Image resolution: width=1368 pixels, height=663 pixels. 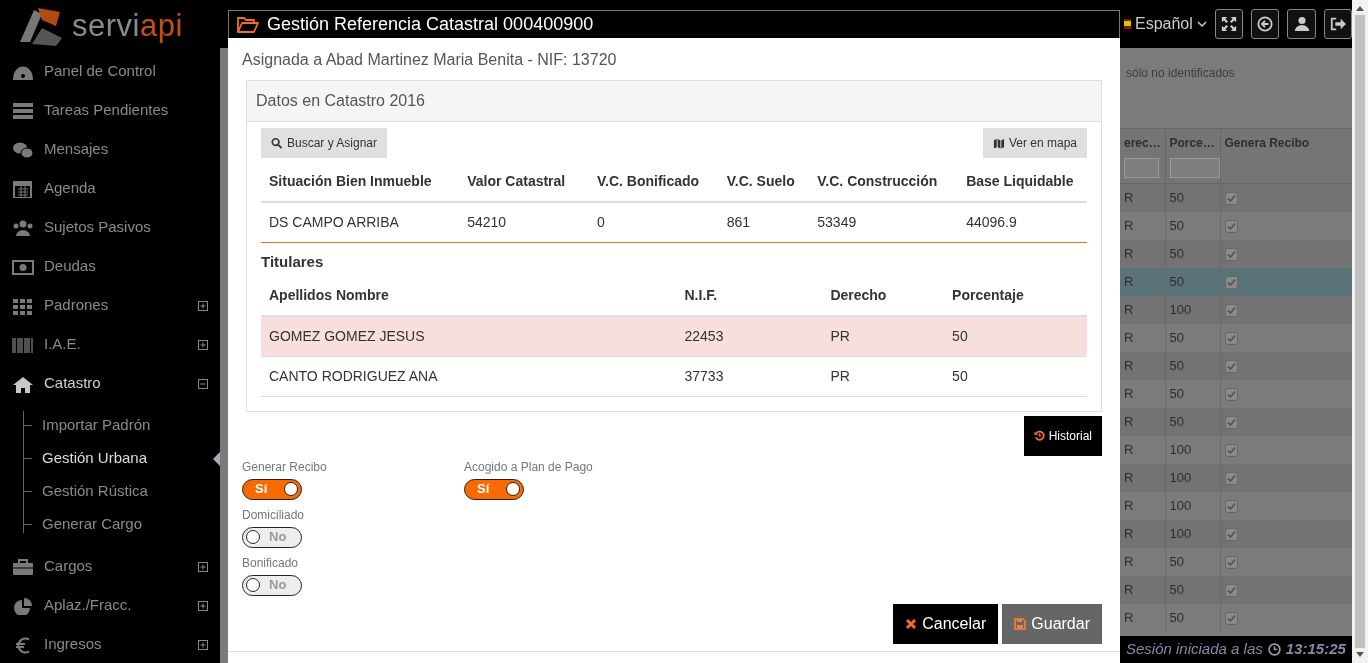 I want to click on switch-label: Acogido a Plan de Pago, so click(x=529, y=467).